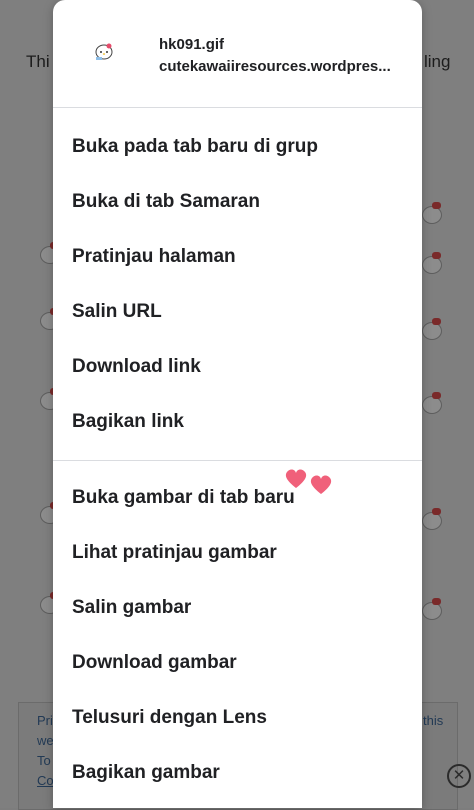  Describe the element at coordinates (117, 311) in the screenshot. I see `menu-item-label: Salin URL` at that location.